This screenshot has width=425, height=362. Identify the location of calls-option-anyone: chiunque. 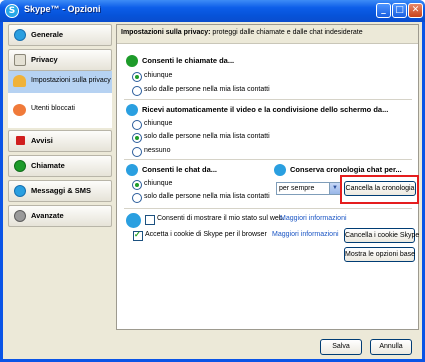
(152, 77).